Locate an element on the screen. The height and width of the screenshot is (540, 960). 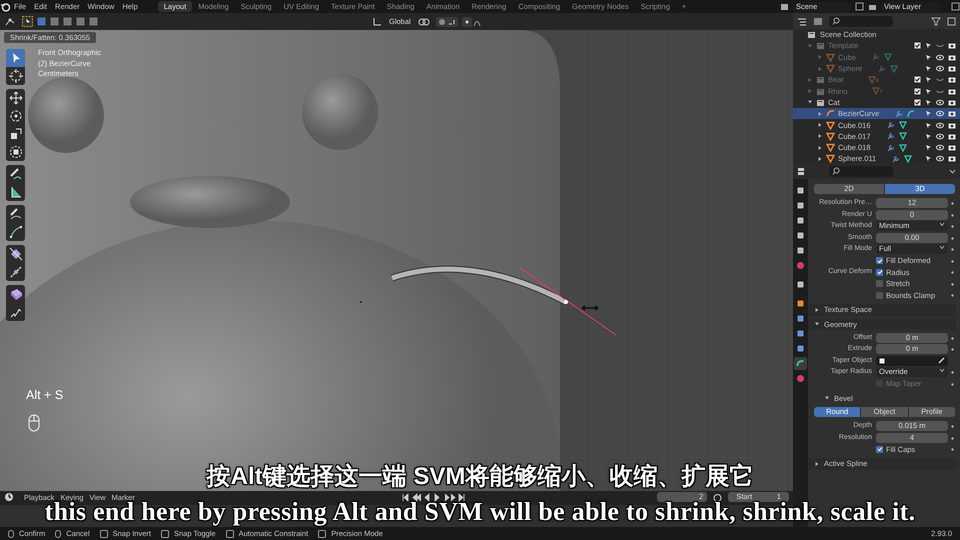
tilt-icon is located at coordinates (16, 272).